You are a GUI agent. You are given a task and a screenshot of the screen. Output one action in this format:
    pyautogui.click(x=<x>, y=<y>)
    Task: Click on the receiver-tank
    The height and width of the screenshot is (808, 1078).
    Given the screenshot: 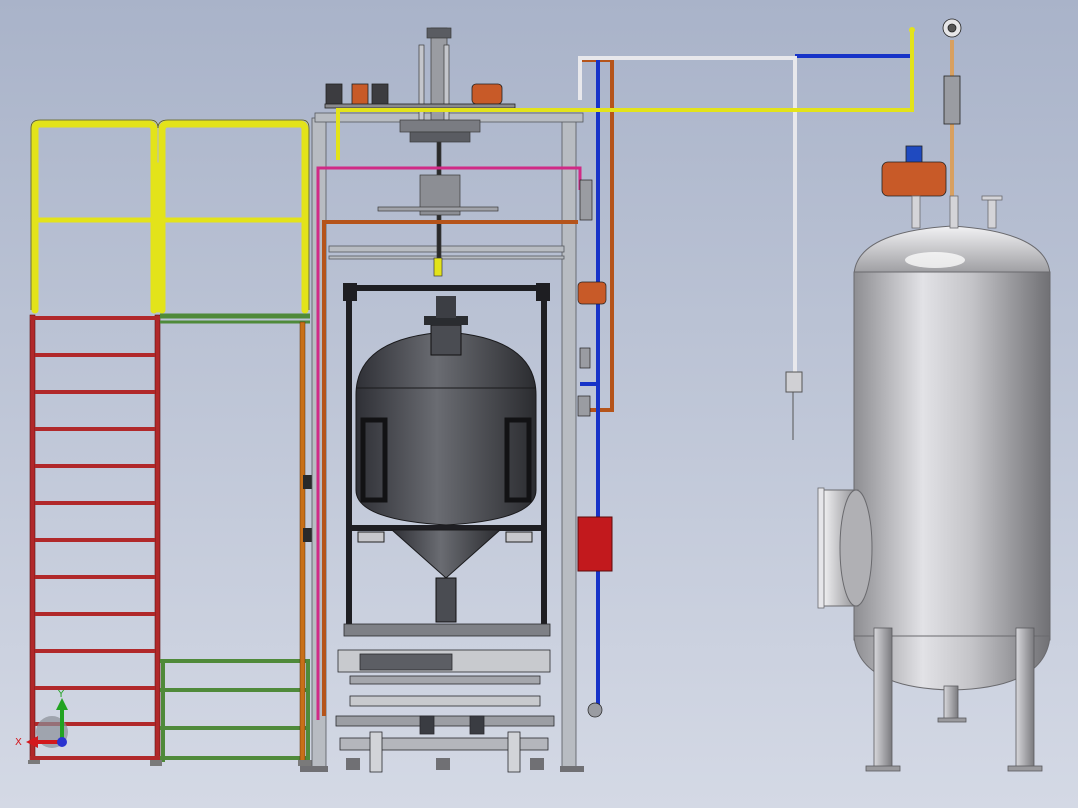 What is the action you would take?
    pyautogui.click(x=952, y=458)
    